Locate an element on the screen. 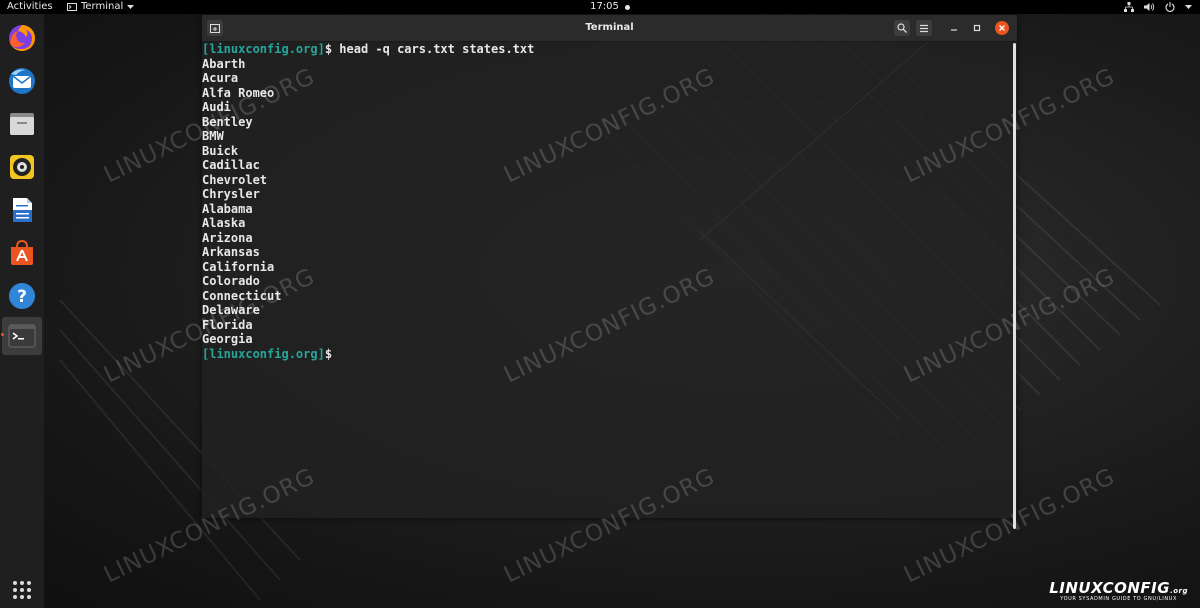 The width and height of the screenshot is (1200, 608). output-line: Arizona is located at coordinates (227, 237).